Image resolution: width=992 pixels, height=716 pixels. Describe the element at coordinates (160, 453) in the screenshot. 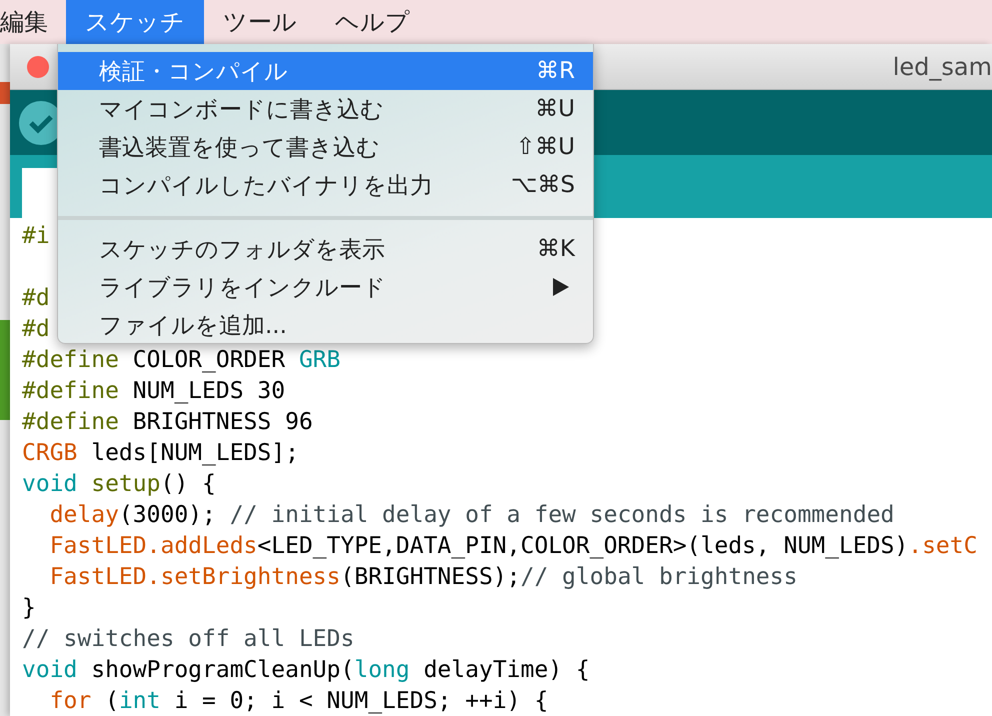

I see `code-line: CRGB leds[NUM_LEDS];` at that location.